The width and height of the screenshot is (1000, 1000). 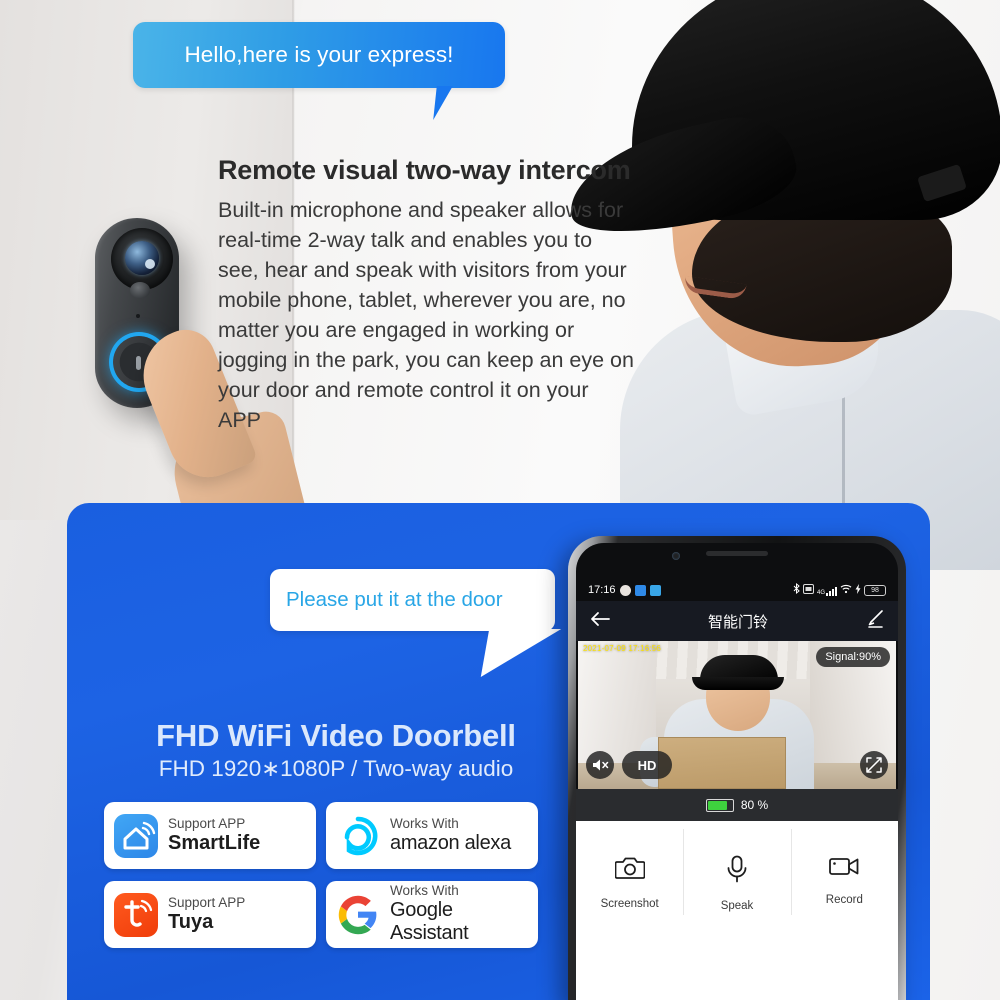 I want to click on battery-icon: 98, so click(x=875, y=590).